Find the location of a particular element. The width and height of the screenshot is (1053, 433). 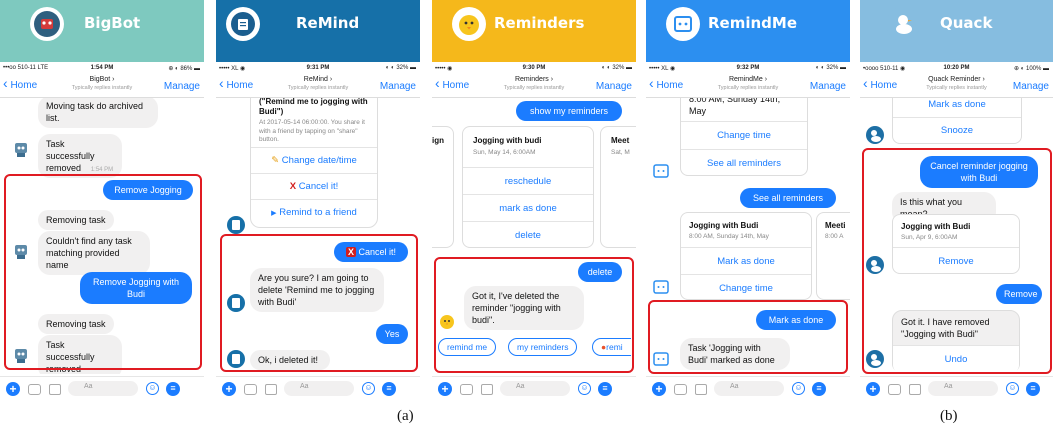

battery: ⊕ ◐ 100% ▬ is located at coordinates (1031, 69).